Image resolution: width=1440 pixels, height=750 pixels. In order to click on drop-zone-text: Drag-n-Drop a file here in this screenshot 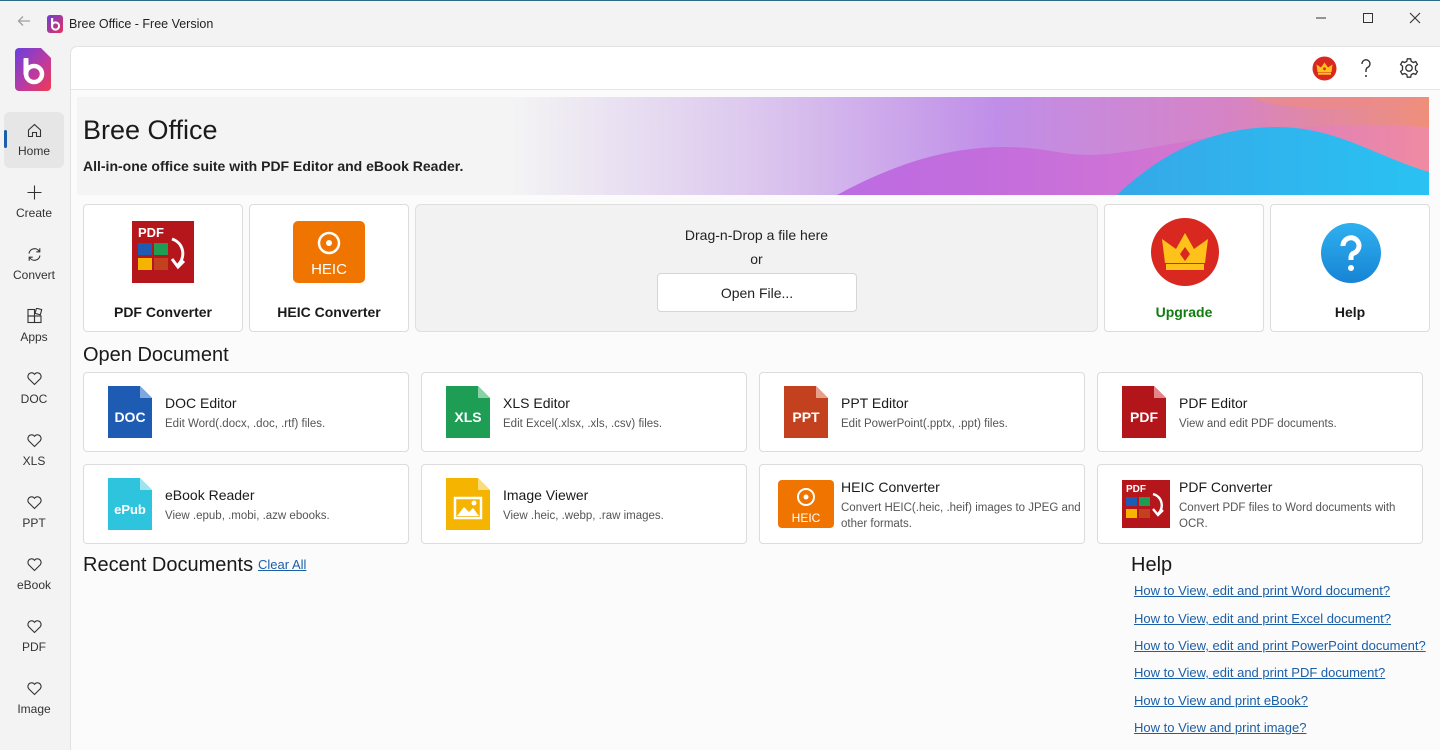, I will do `click(756, 235)`.